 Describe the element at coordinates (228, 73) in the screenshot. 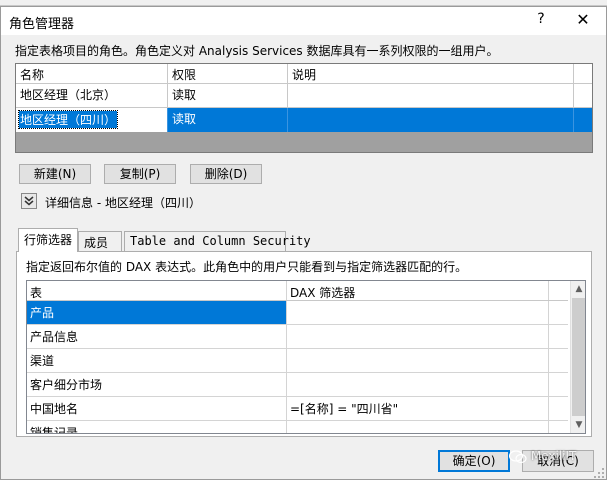

I see `column-header-permission: 权限` at that location.